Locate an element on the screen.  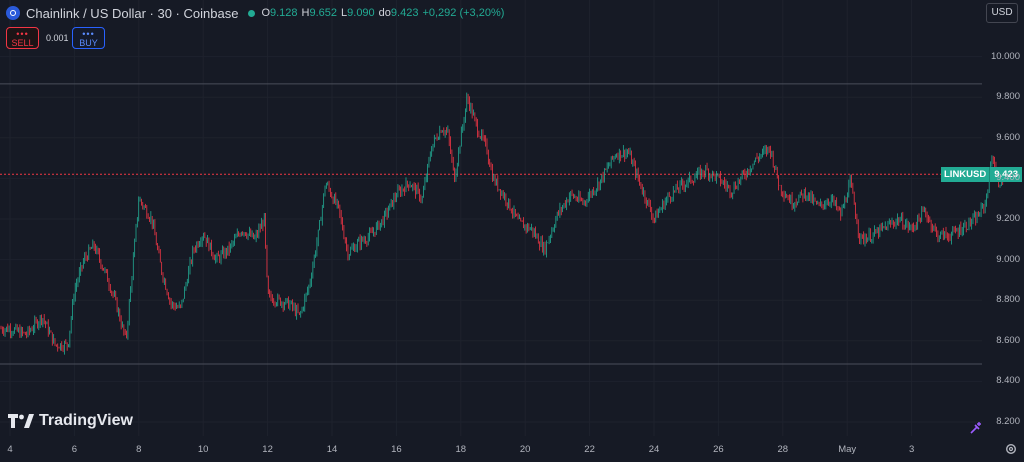
buy-button: ••• BUY is located at coordinates (88, 38).